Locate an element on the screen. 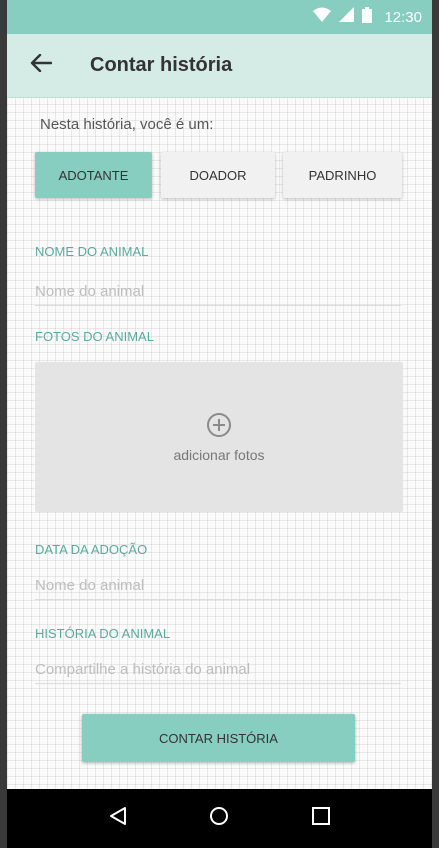 Image resolution: width=439 pixels, height=848 pixels. app-bar: Contar história is located at coordinates (219, 66).